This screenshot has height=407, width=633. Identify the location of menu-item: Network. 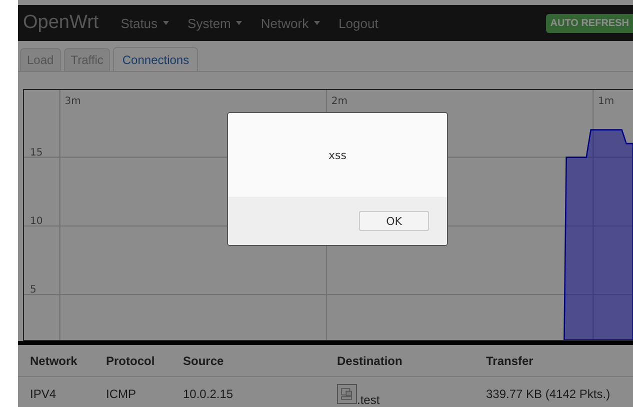
(290, 23).